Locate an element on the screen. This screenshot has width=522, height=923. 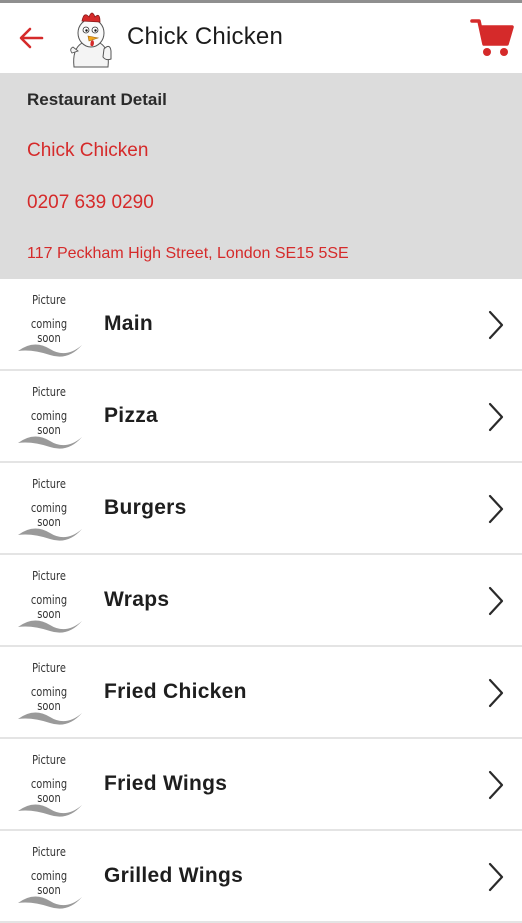
back-arrow-icon is located at coordinates (31, 38).